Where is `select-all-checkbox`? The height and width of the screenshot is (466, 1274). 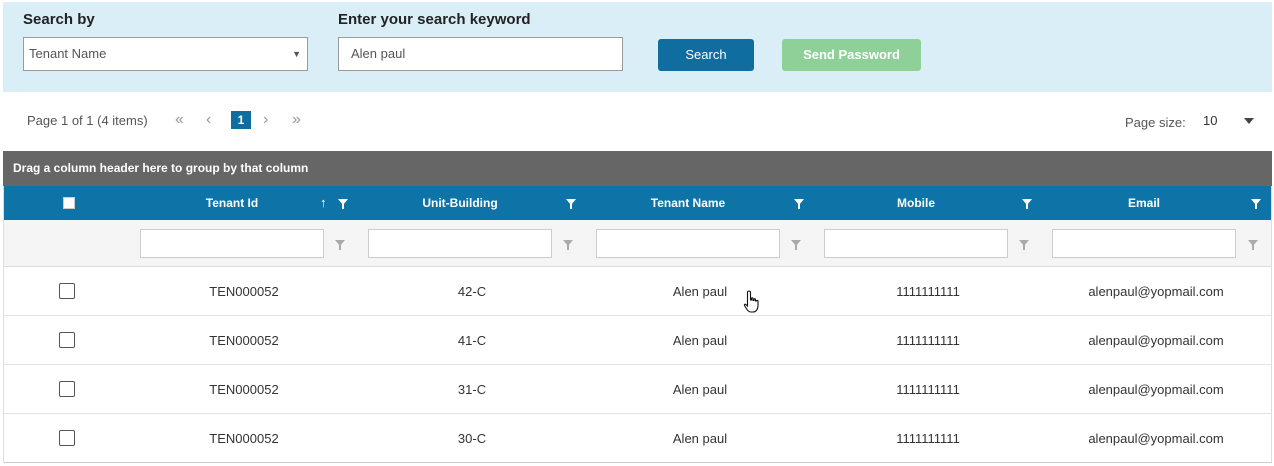
select-all-checkbox is located at coordinates (69, 203).